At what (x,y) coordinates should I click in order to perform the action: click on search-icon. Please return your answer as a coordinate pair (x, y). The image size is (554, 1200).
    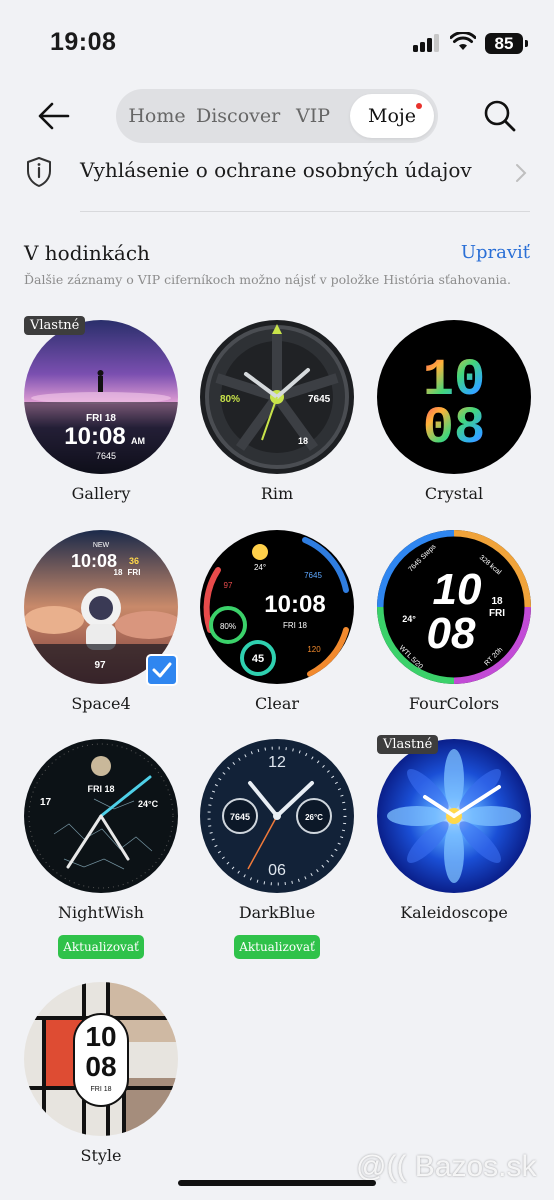
    Looking at the image, I should click on (500, 116).